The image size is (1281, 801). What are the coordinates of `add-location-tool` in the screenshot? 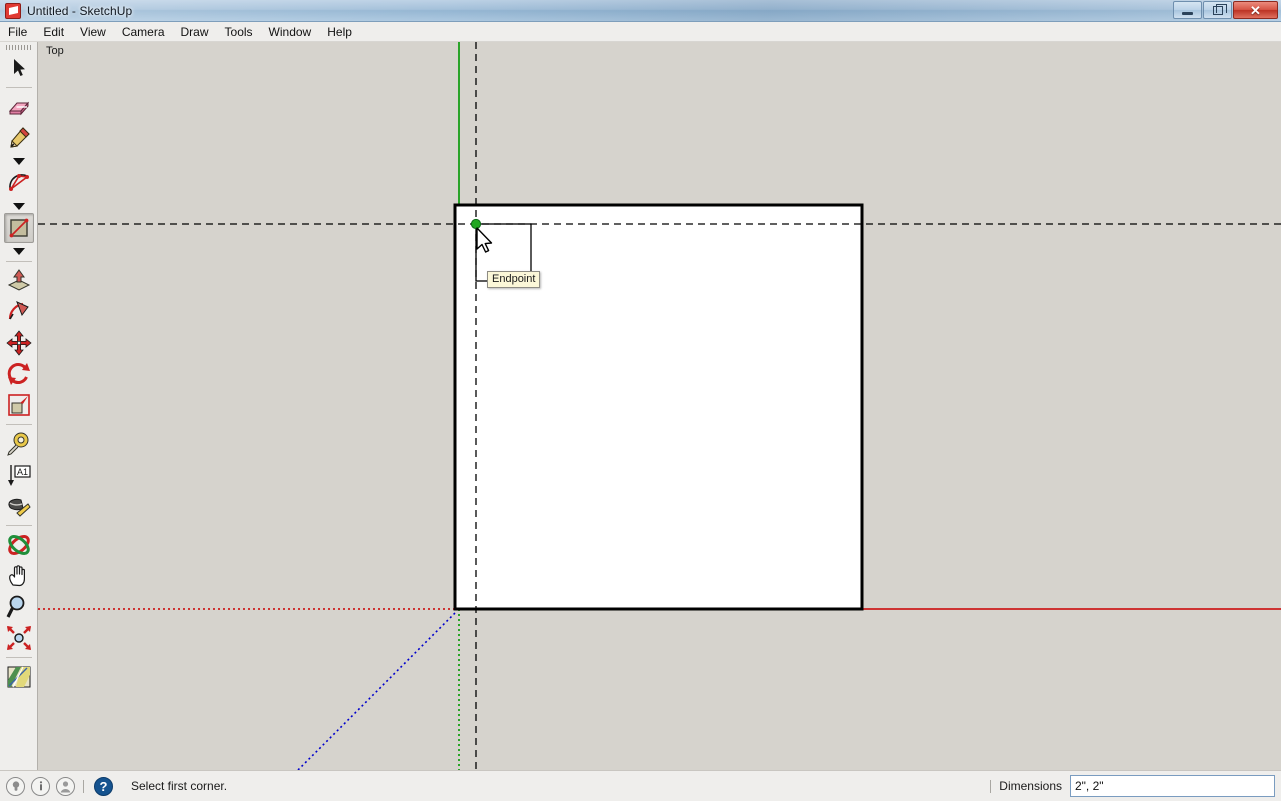 It's located at (19, 677).